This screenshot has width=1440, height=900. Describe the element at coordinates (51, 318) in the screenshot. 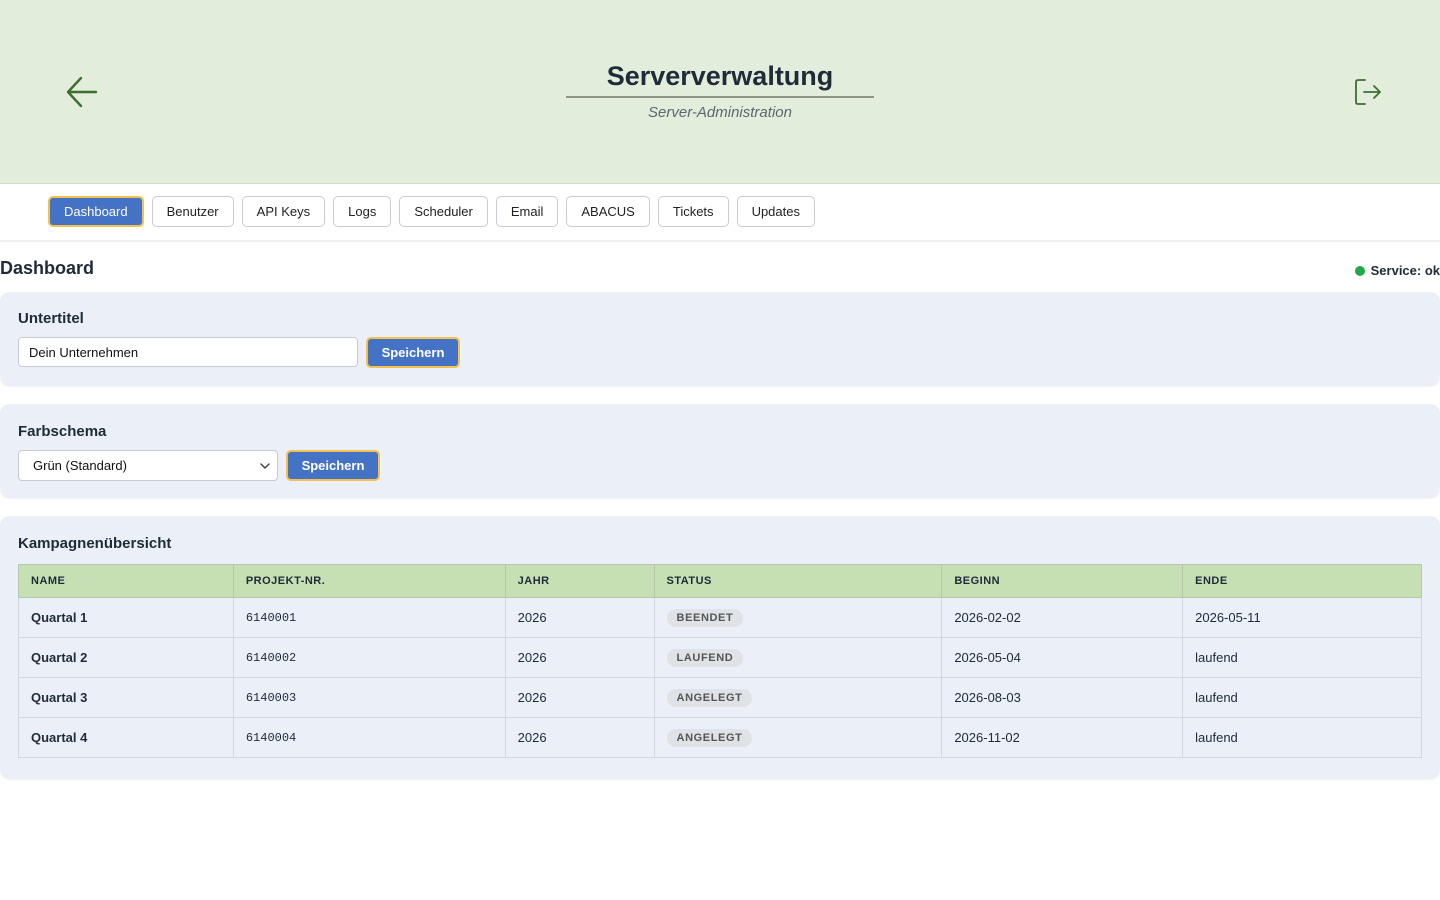

I see `subtitle-card-title: Untertitel` at that location.